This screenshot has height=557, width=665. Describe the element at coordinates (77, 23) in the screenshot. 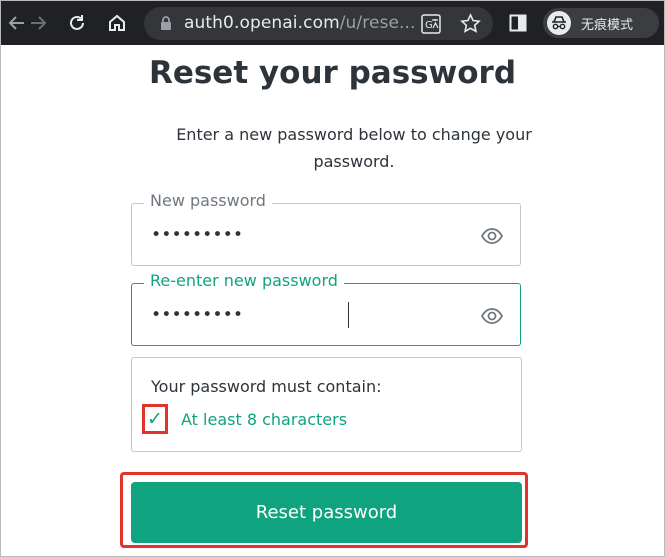

I see `reload-icon` at that location.